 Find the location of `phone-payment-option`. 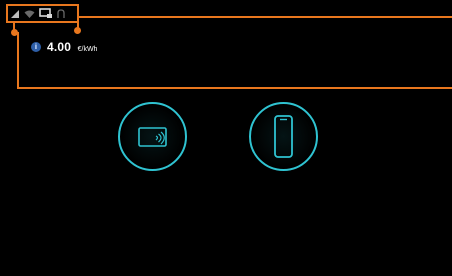

phone-payment-option is located at coordinates (283, 136).